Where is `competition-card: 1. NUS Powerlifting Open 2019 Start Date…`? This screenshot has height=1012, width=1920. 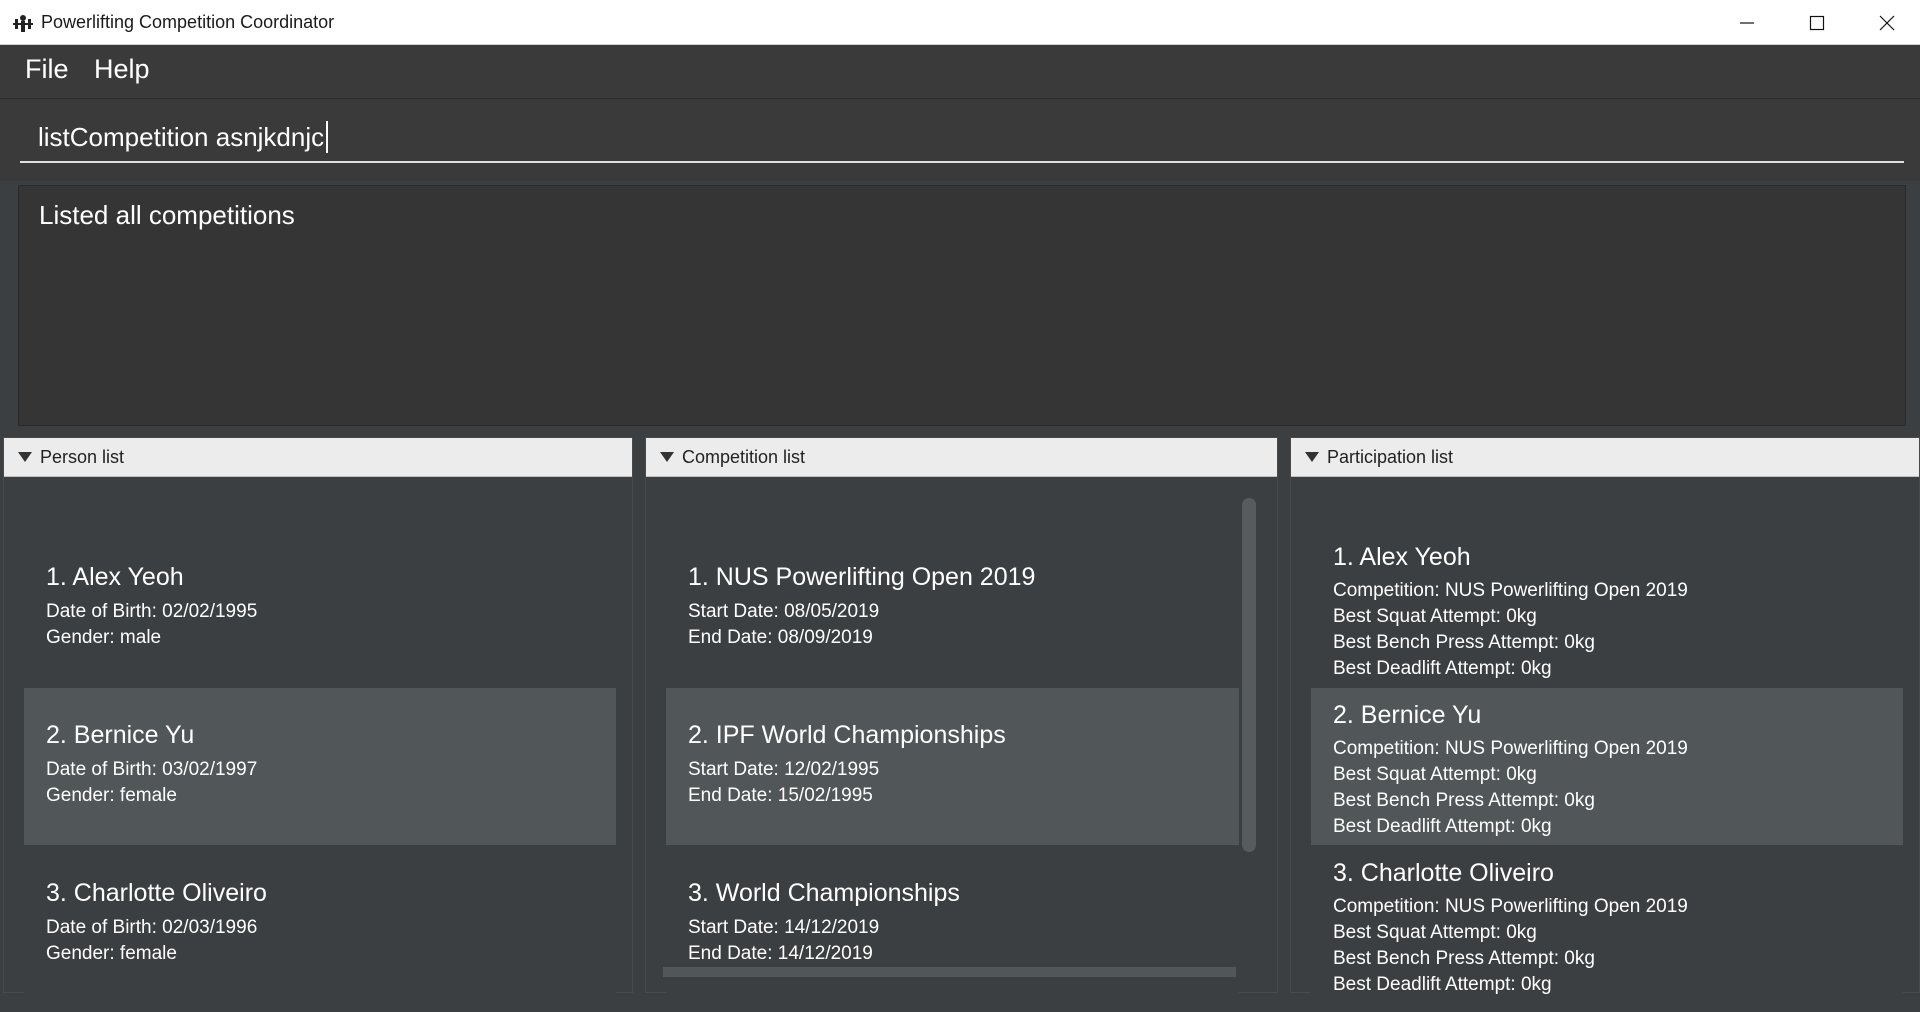 competition-card: 1. NUS Powerlifting Open 2019 Start Date… is located at coordinates (952, 609).